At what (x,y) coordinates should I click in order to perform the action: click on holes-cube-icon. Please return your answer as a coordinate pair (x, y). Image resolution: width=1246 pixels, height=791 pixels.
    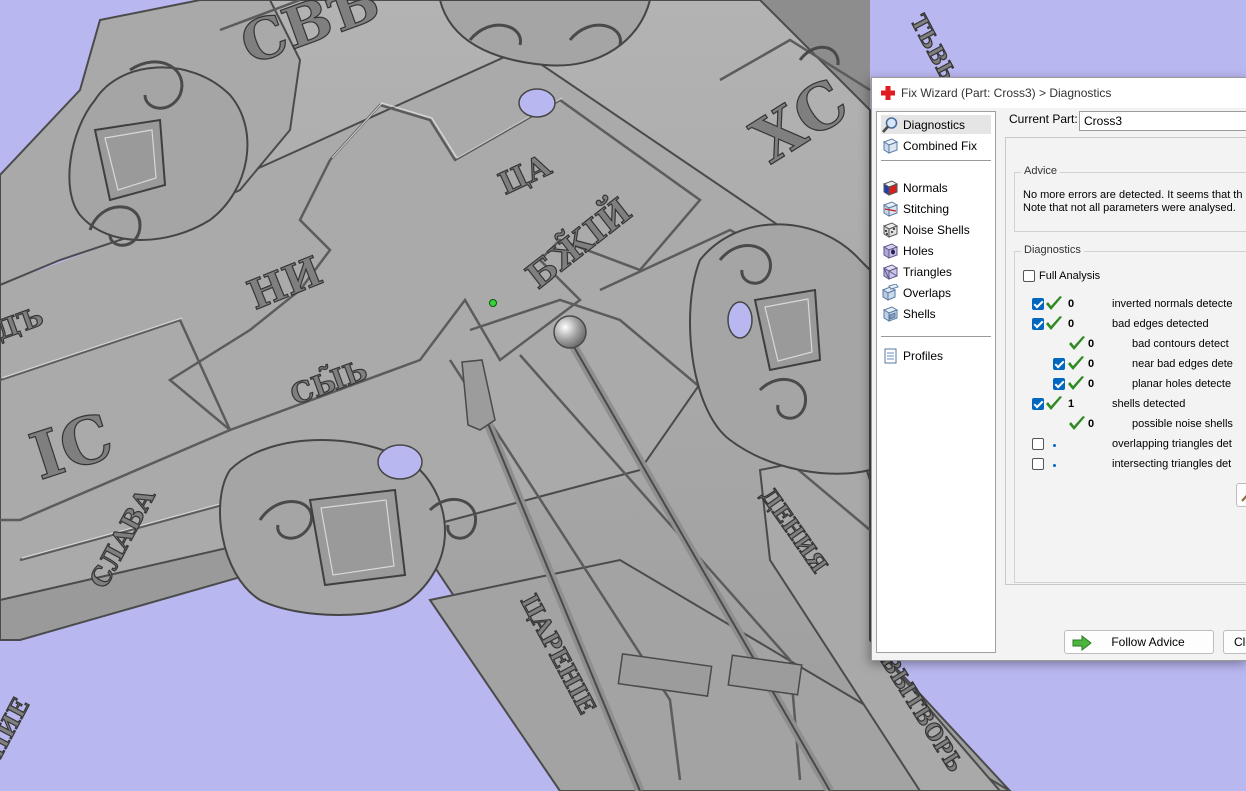
    Looking at the image, I should click on (890, 251).